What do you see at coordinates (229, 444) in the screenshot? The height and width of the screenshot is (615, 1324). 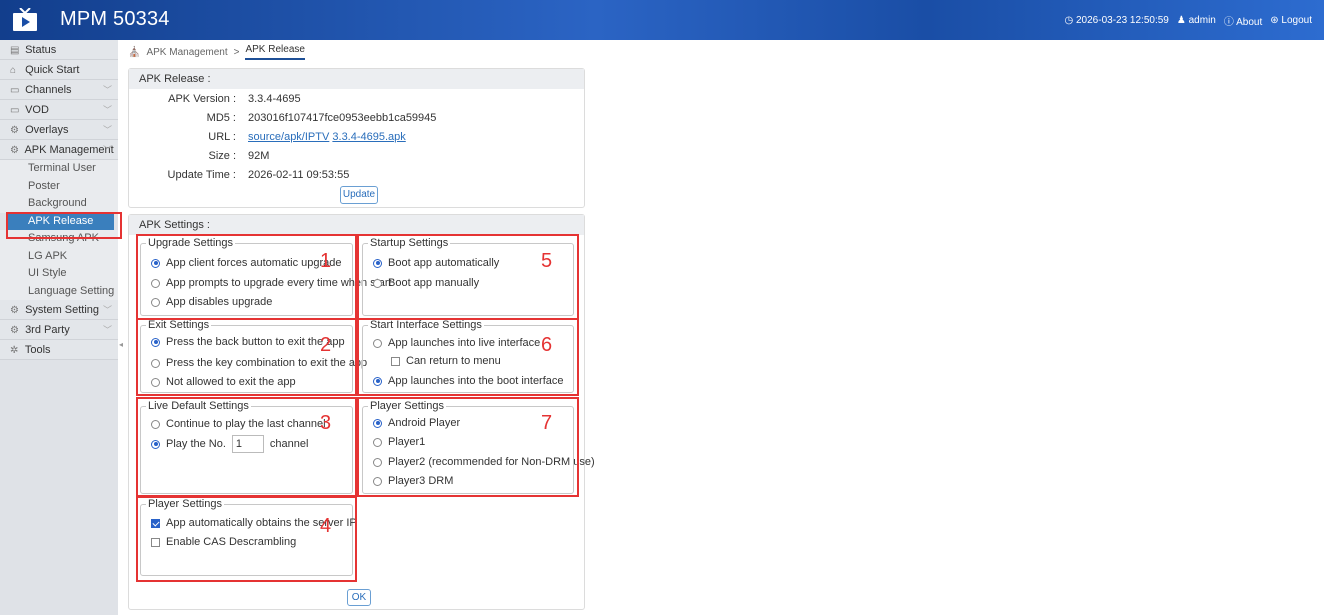 I see `live-option-play-no: Play the No. 1 channel` at bounding box center [229, 444].